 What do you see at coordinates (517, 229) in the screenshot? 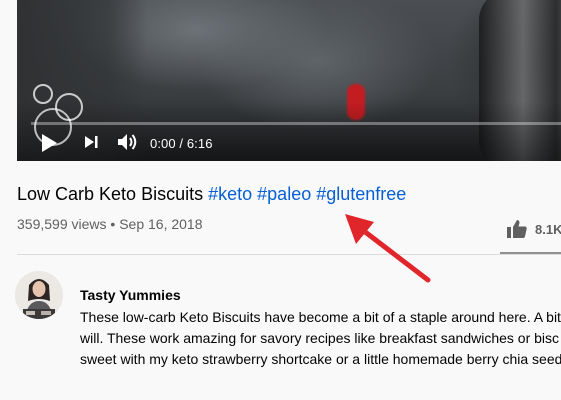
I see `thumbs-up-icon` at bounding box center [517, 229].